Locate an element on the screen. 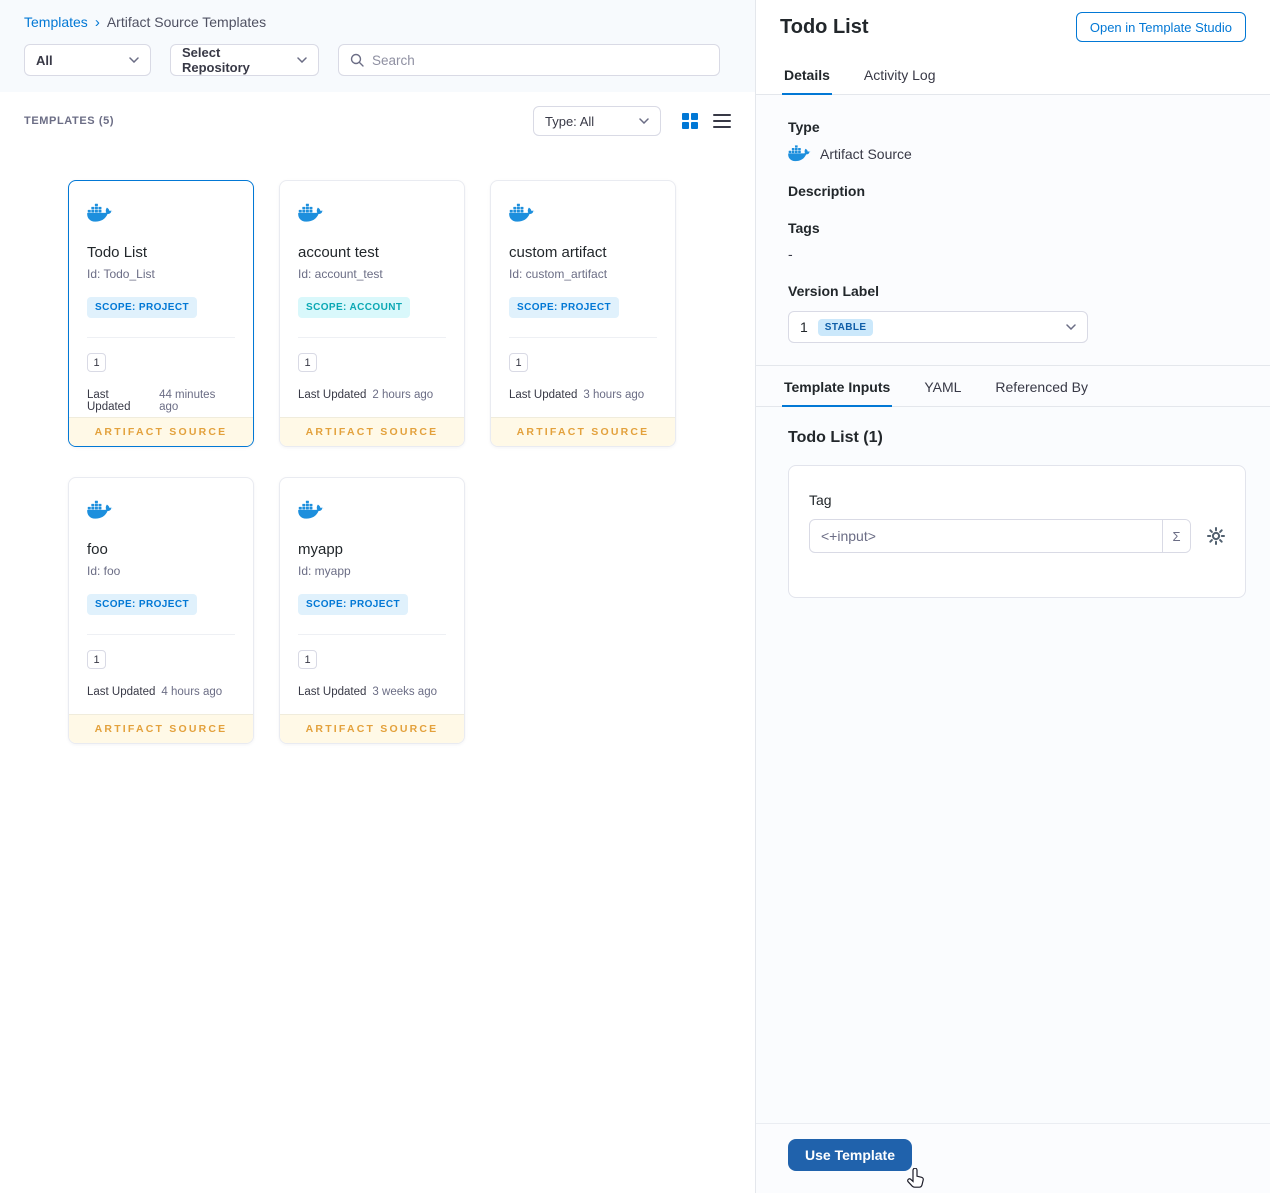  tags-label: Tags is located at coordinates (804, 228).